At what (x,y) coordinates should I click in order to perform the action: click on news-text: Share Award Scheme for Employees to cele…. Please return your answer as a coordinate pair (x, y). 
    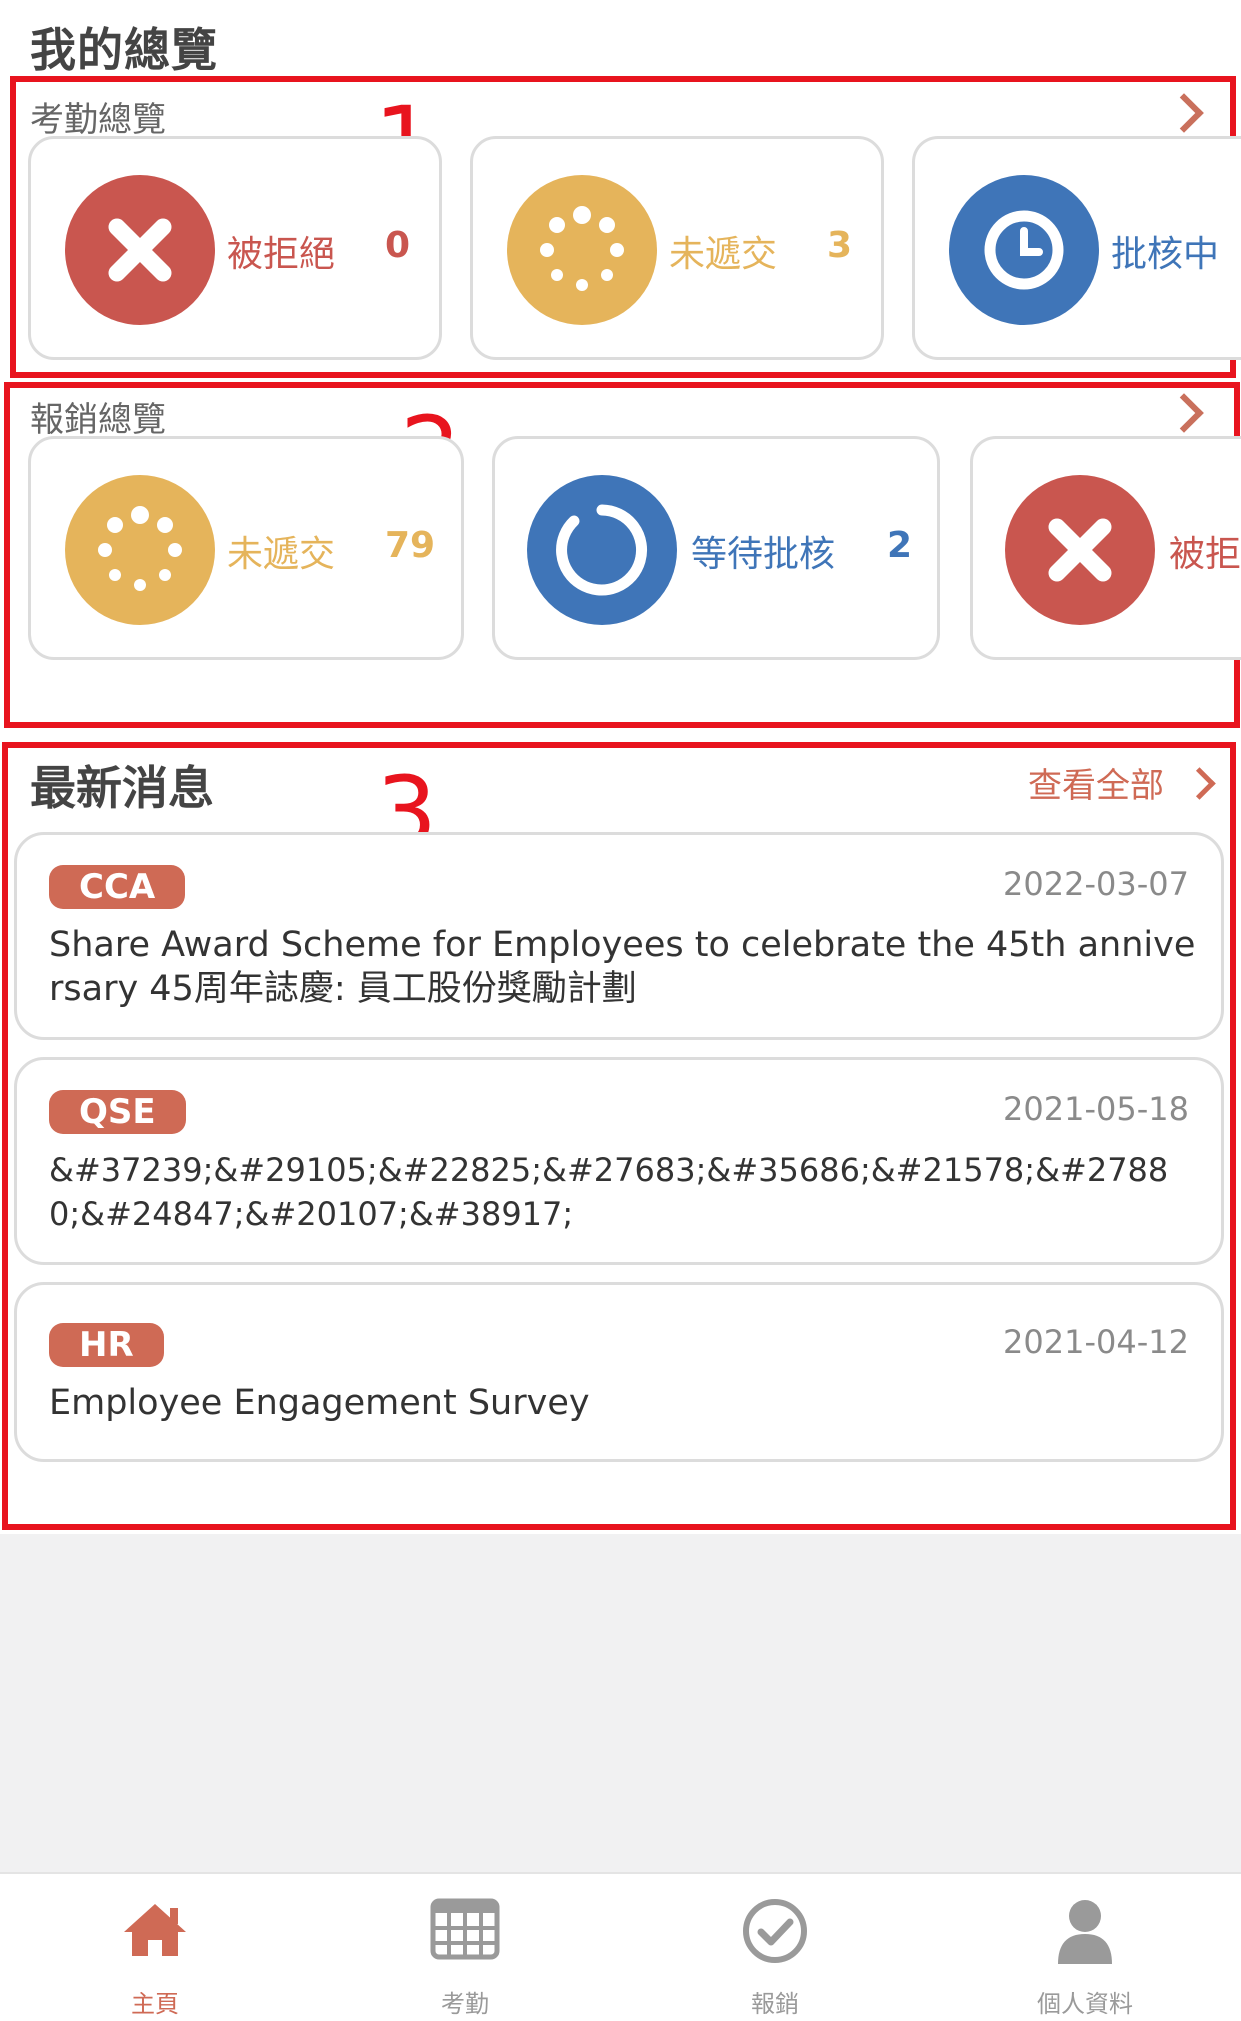
    Looking at the image, I should click on (622, 967).